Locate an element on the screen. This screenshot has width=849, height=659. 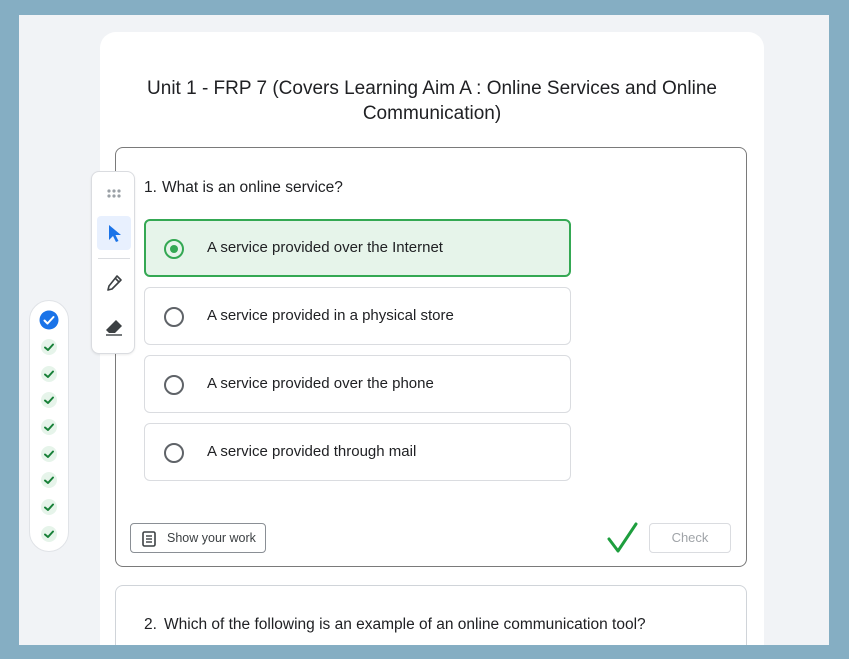
drag-handle is located at coordinates (114, 193).